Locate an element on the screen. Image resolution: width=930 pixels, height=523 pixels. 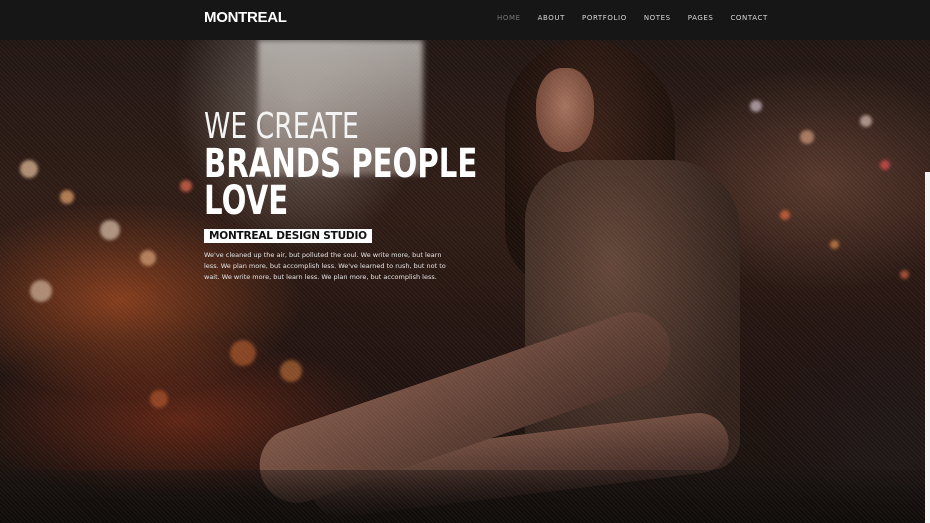
site-logo: MONTREAL is located at coordinates (245, 17).